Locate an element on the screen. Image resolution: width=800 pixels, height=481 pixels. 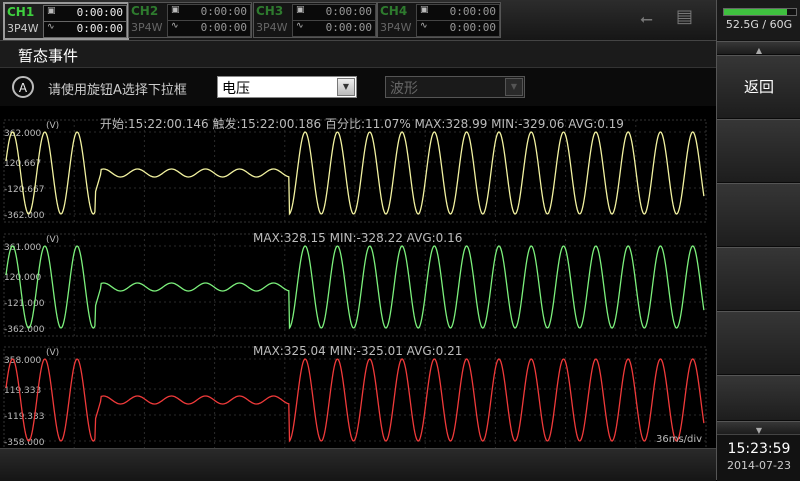
back-button: 返回 is located at coordinates (758, 87).